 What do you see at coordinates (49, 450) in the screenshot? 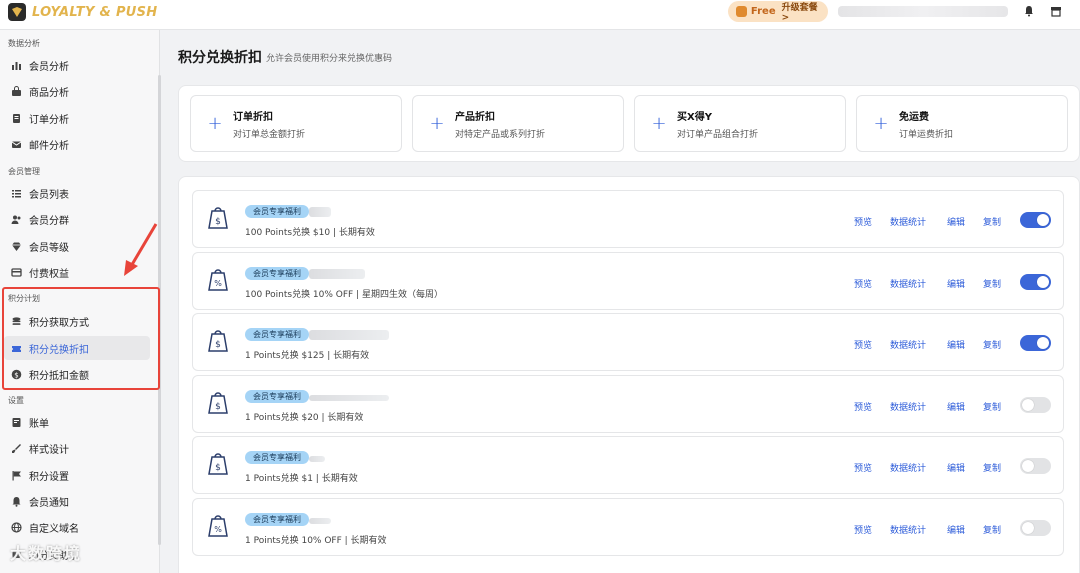
I see `sidebar-item-label: 样式设计` at bounding box center [49, 450].